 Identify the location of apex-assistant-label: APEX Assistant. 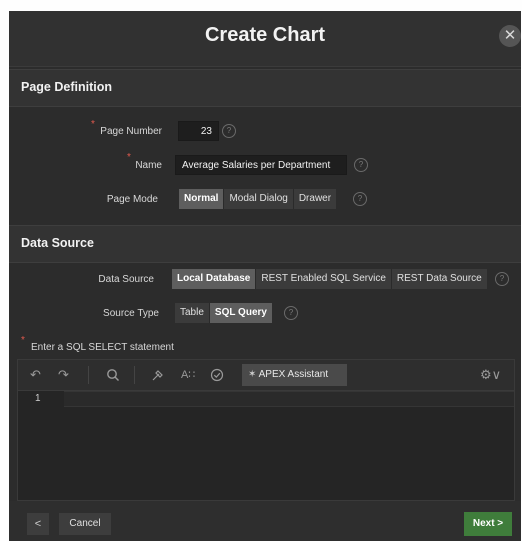
(293, 374).